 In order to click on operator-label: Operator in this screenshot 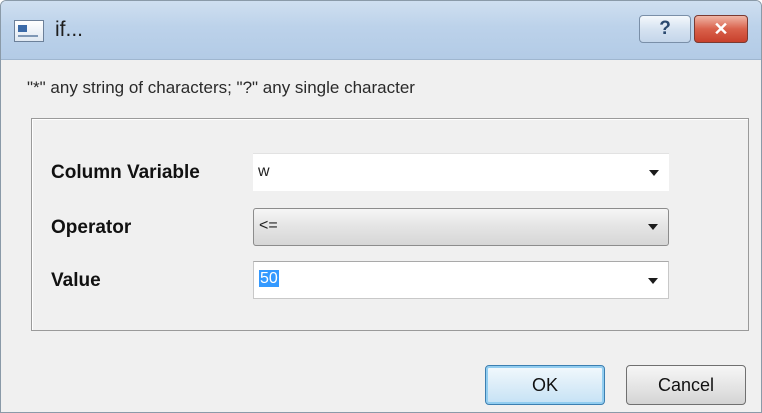, I will do `click(91, 227)`.